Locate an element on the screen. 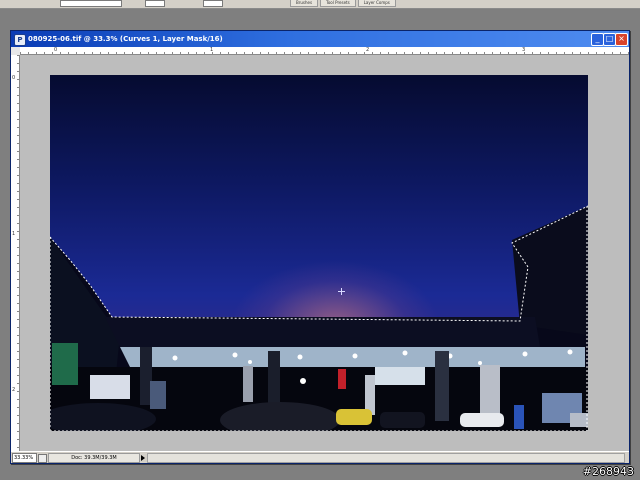 The image size is (640, 480). zoom-field: 33.33% is located at coordinates (24, 458).